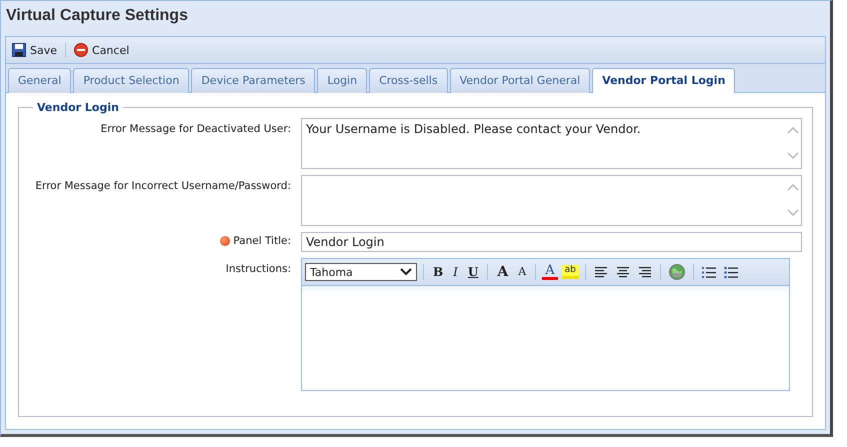 The image size is (847, 447). I want to click on numbered-list-icon, so click(709, 272).